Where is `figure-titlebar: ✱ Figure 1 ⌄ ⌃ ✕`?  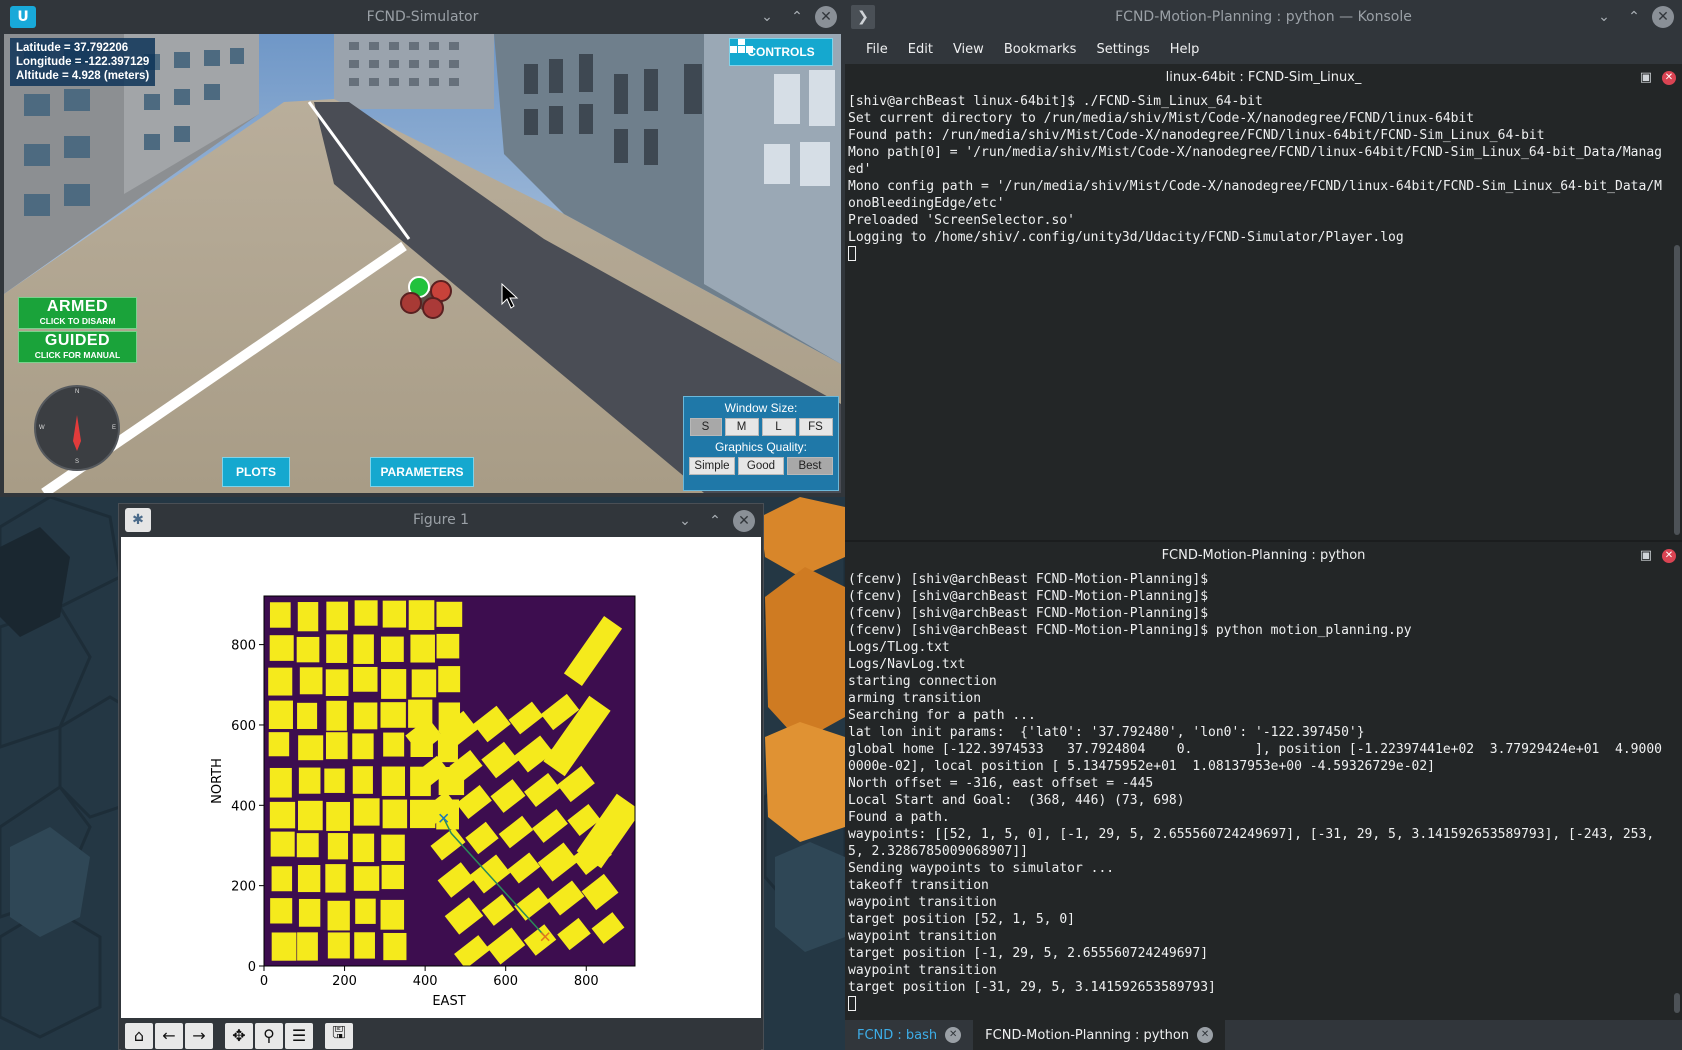 figure-titlebar: ✱ Figure 1 ⌄ ⌃ ✕ is located at coordinates (441, 520).